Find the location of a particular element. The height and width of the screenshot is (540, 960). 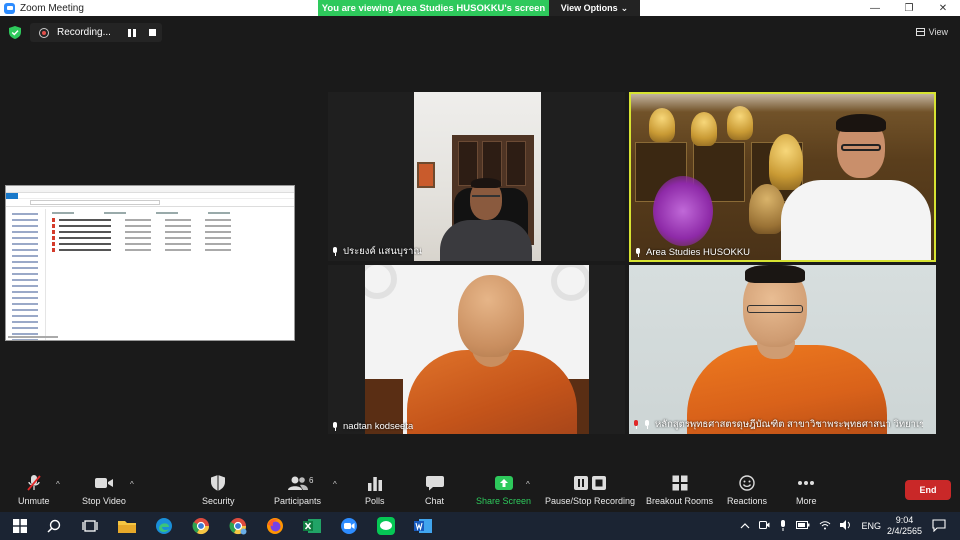

audio-options-caret: ^ is located at coordinates (58, 484).